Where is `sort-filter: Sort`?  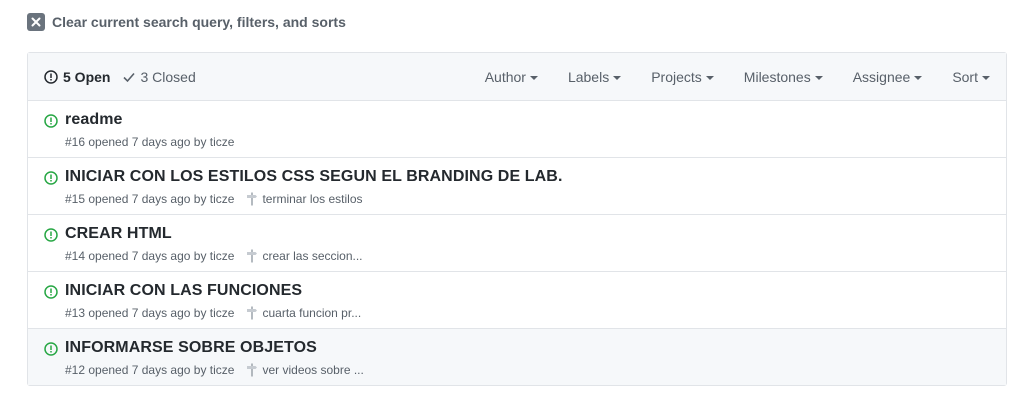 sort-filter: Sort is located at coordinates (971, 77).